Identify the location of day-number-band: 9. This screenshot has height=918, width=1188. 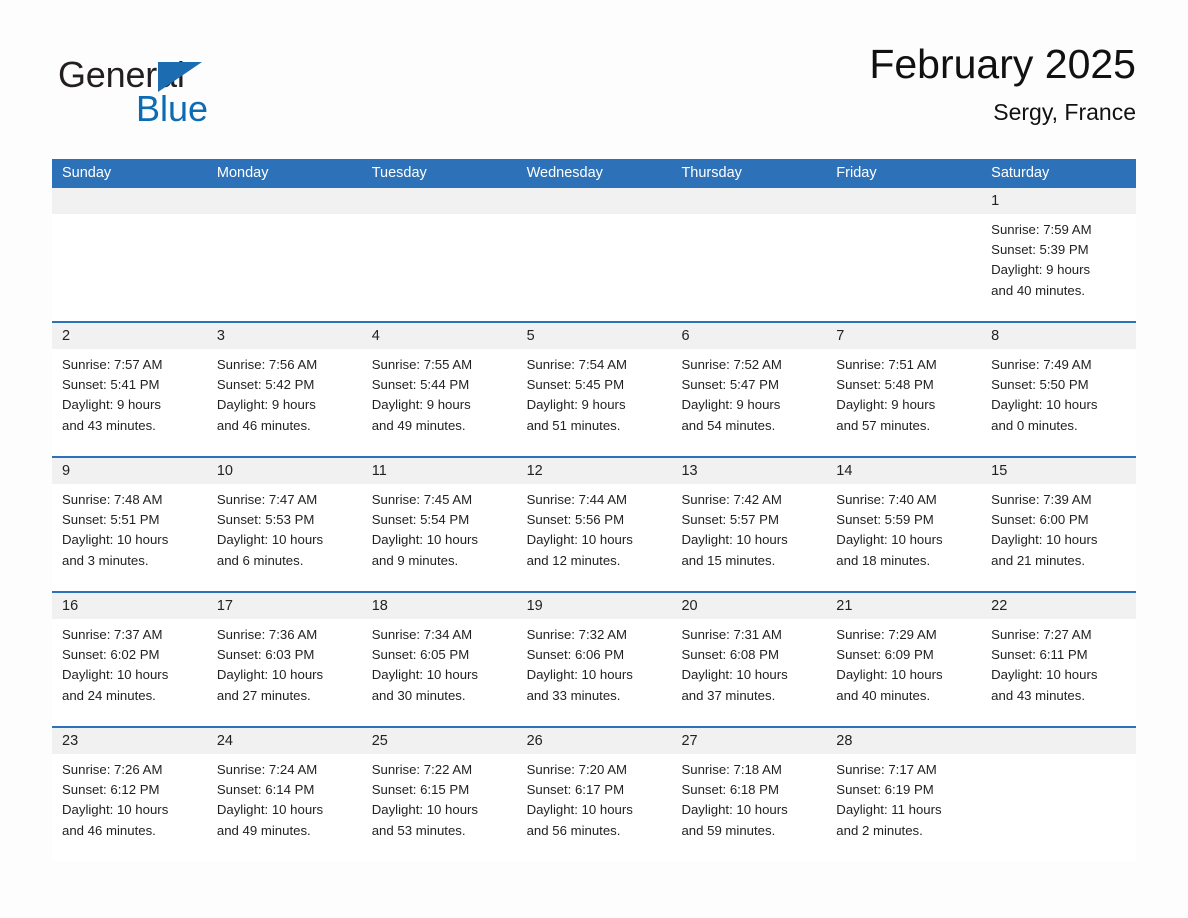
(129, 471).